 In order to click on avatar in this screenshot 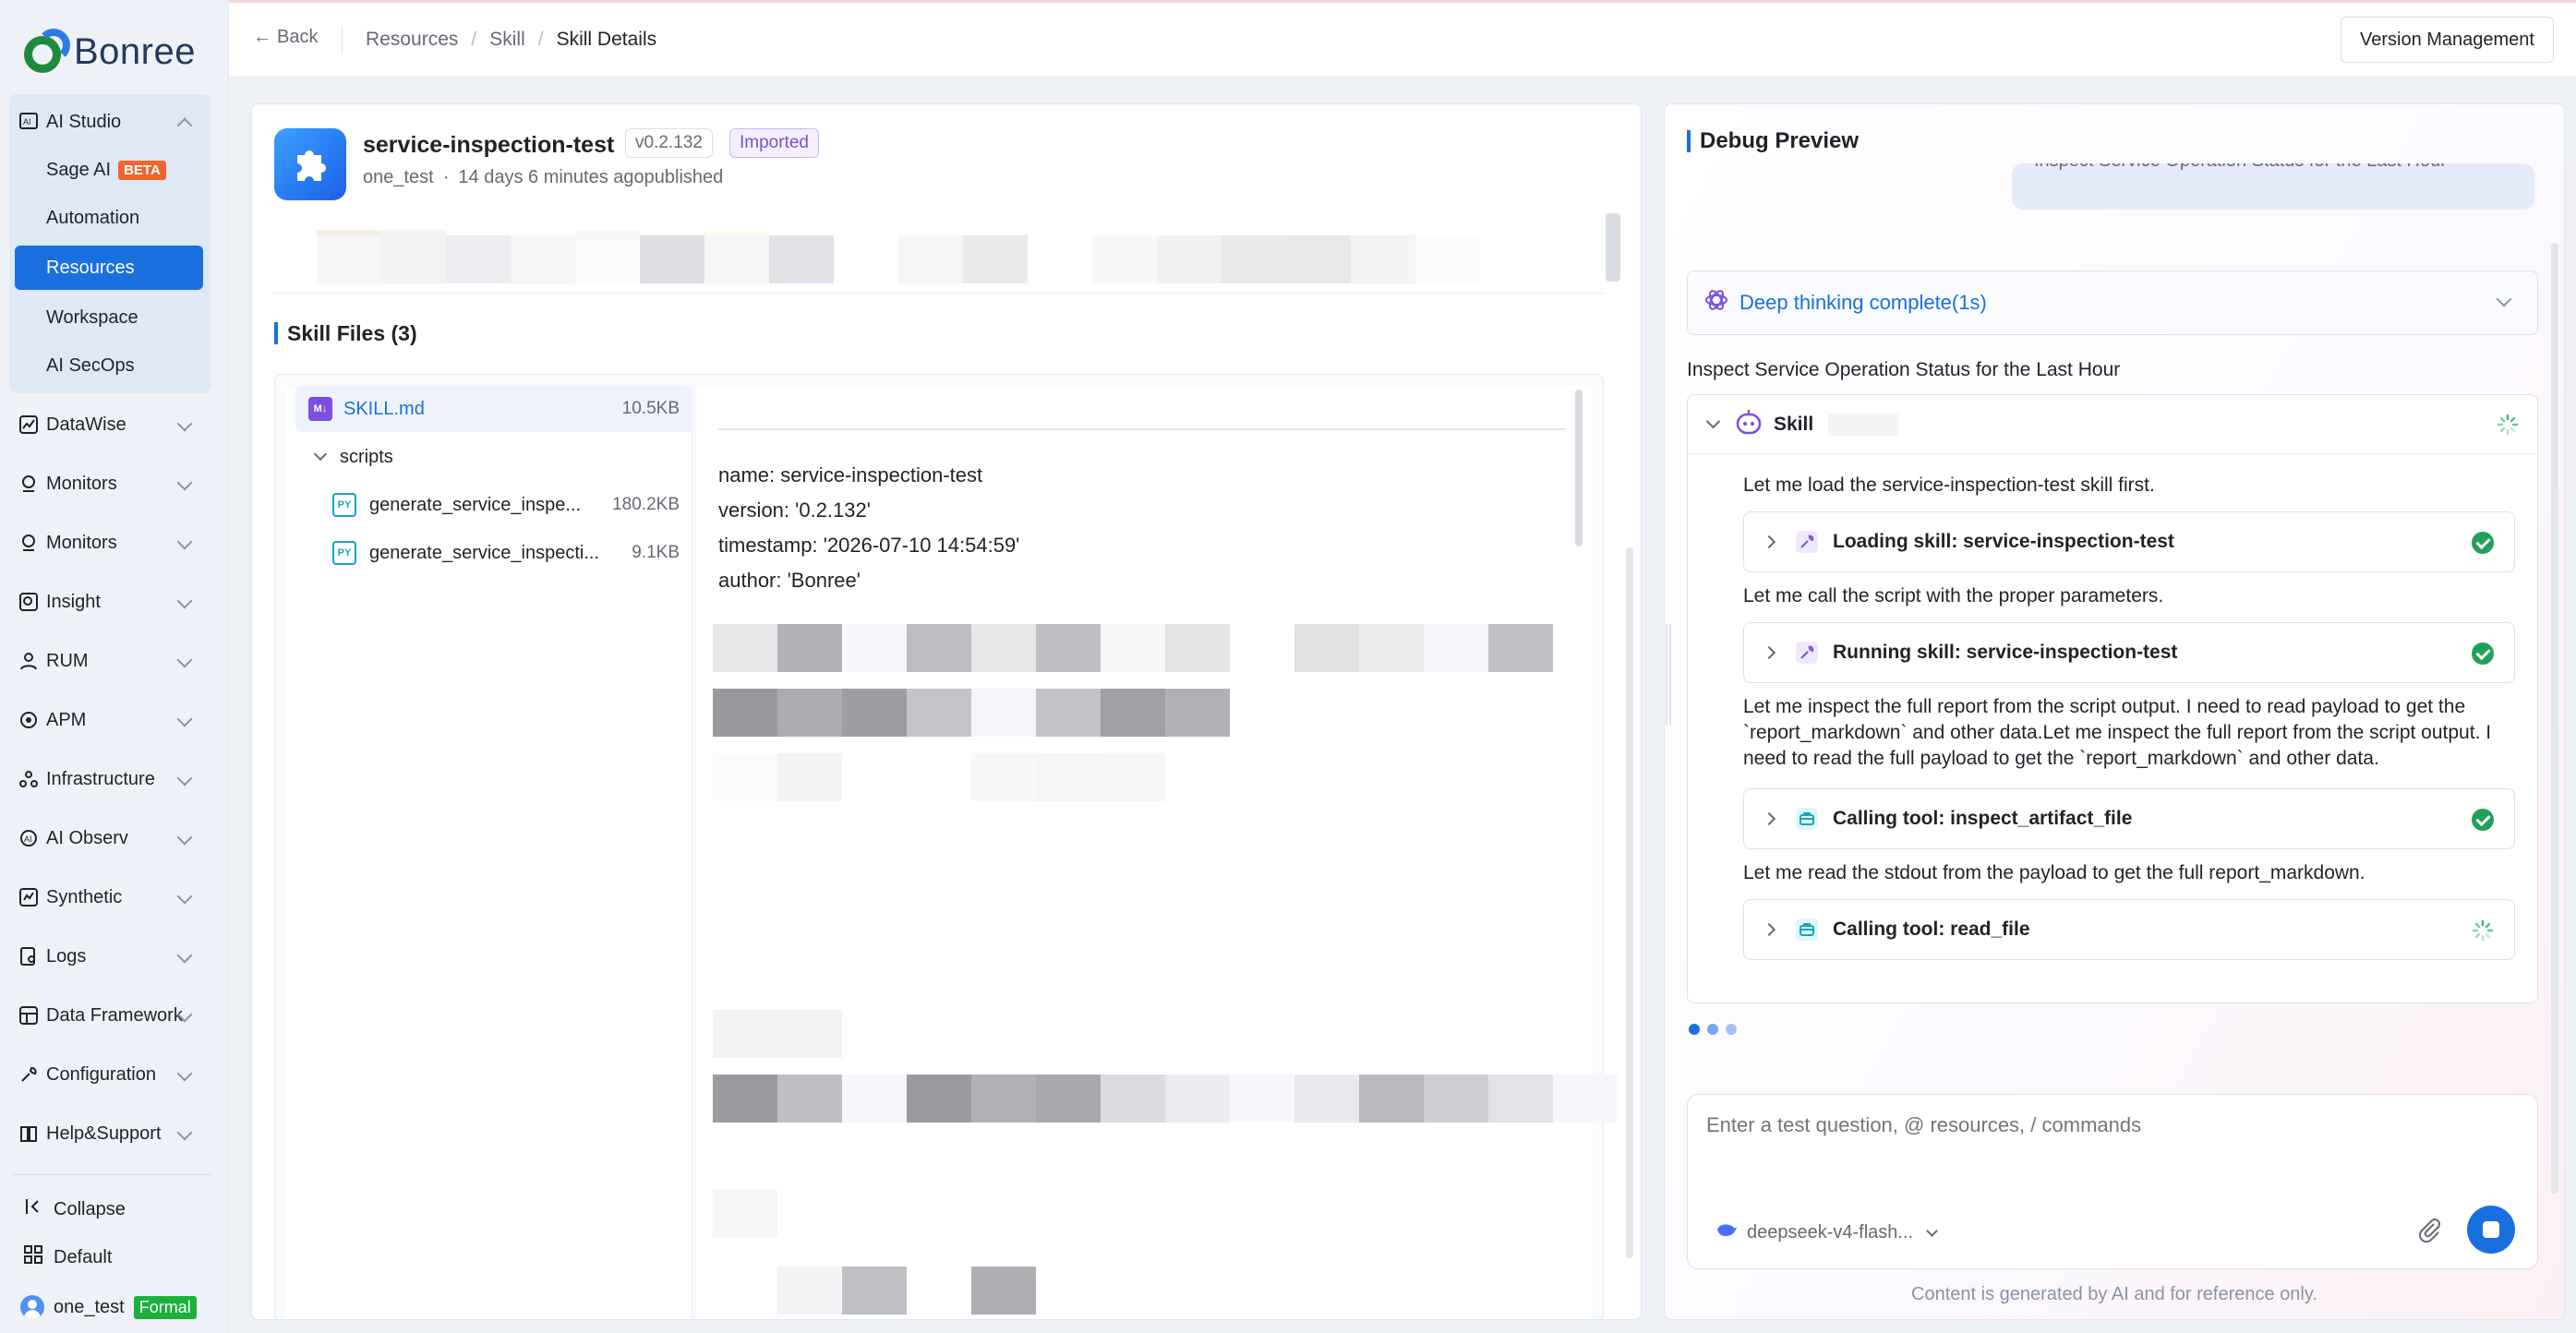, I will do `click(32, 1307)`.